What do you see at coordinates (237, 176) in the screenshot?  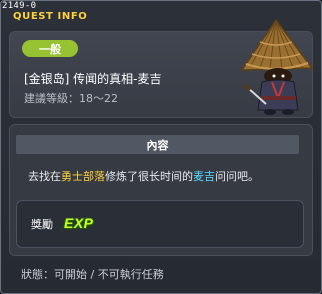 I see `description-text: 问问吧。` at bounding box center [237, 176].